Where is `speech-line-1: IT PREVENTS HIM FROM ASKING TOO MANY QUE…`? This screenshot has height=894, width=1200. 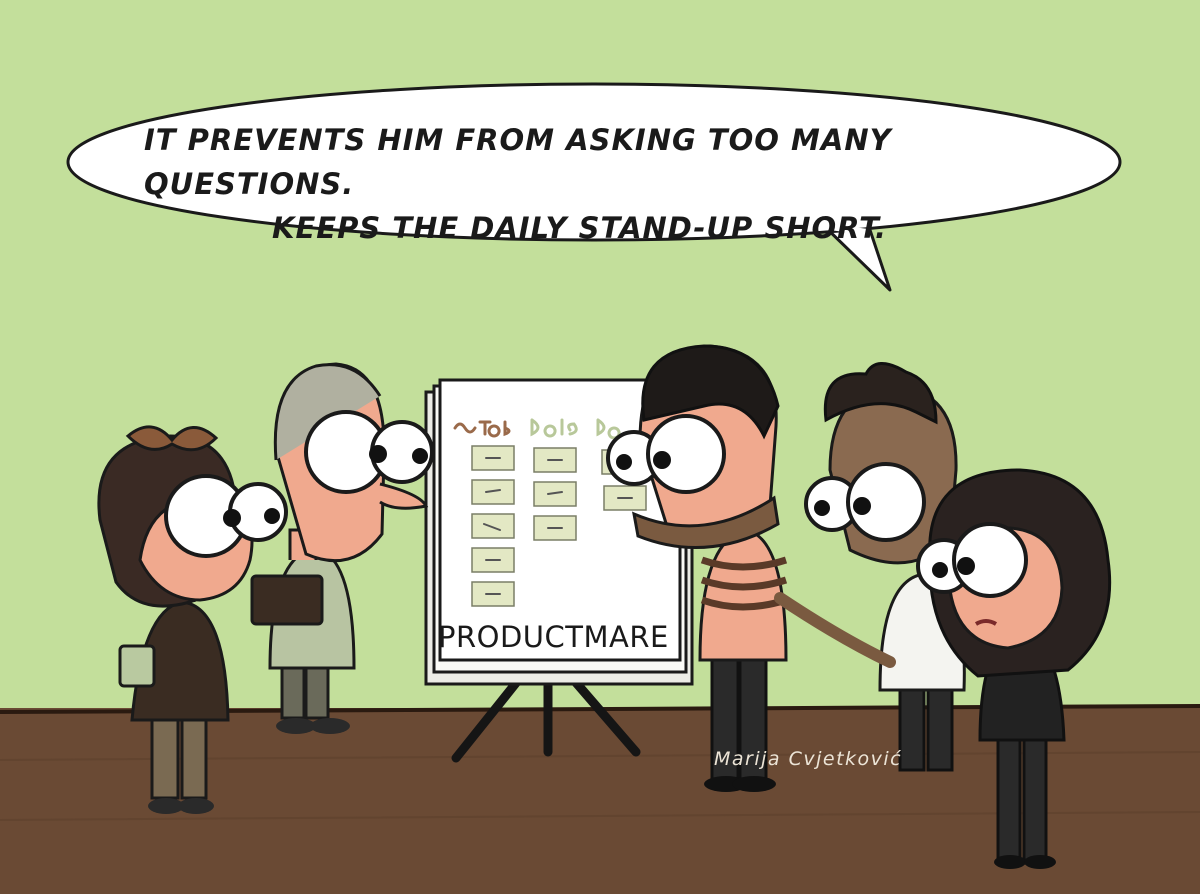 speech-line-1: IT PREVENTS HIM FROM ASKING TOO MANY QUE… is located at coordinates (518, 162).